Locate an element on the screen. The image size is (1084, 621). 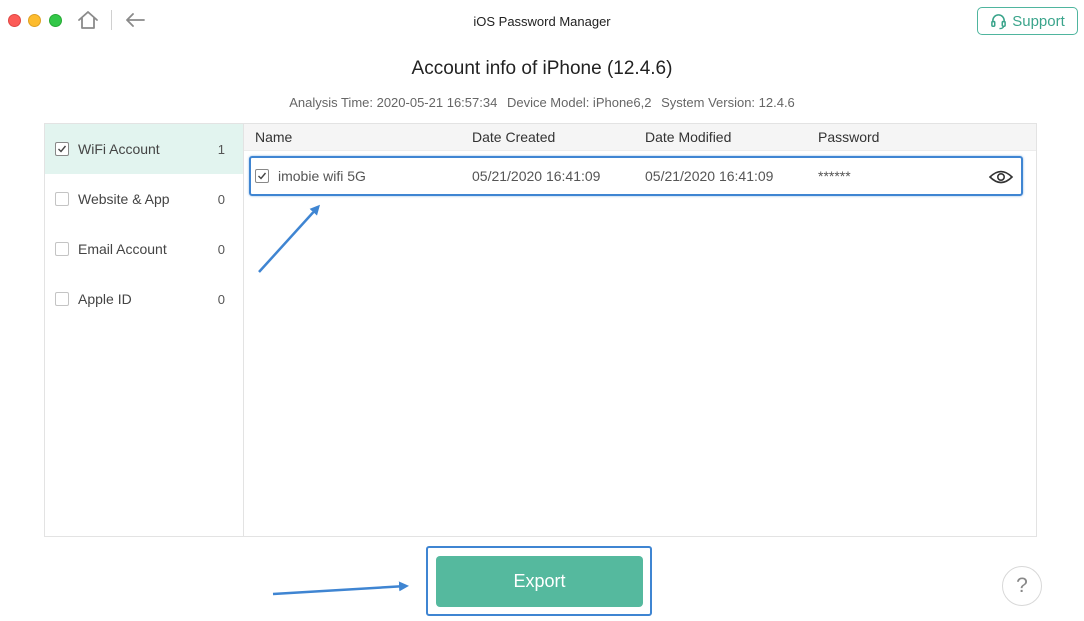
sidebar-item-label: WiFi Account is located at coordinates (119, 149).